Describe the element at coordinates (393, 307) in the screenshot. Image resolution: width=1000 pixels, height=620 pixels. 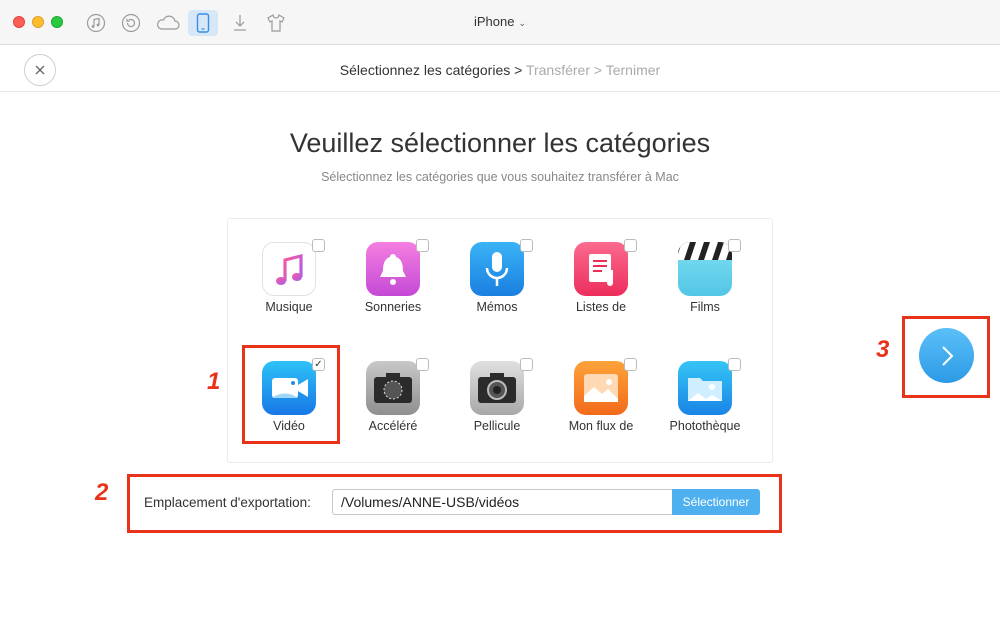
I see `category-label: Sonneries` at that location.